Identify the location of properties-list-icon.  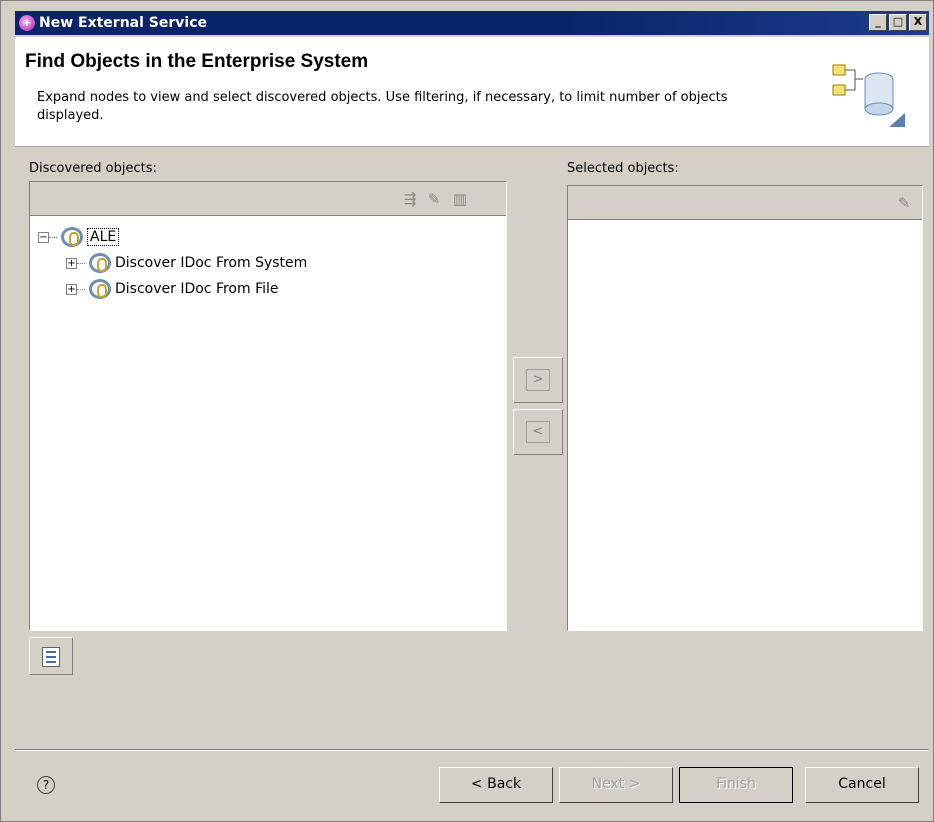
(51, 657).